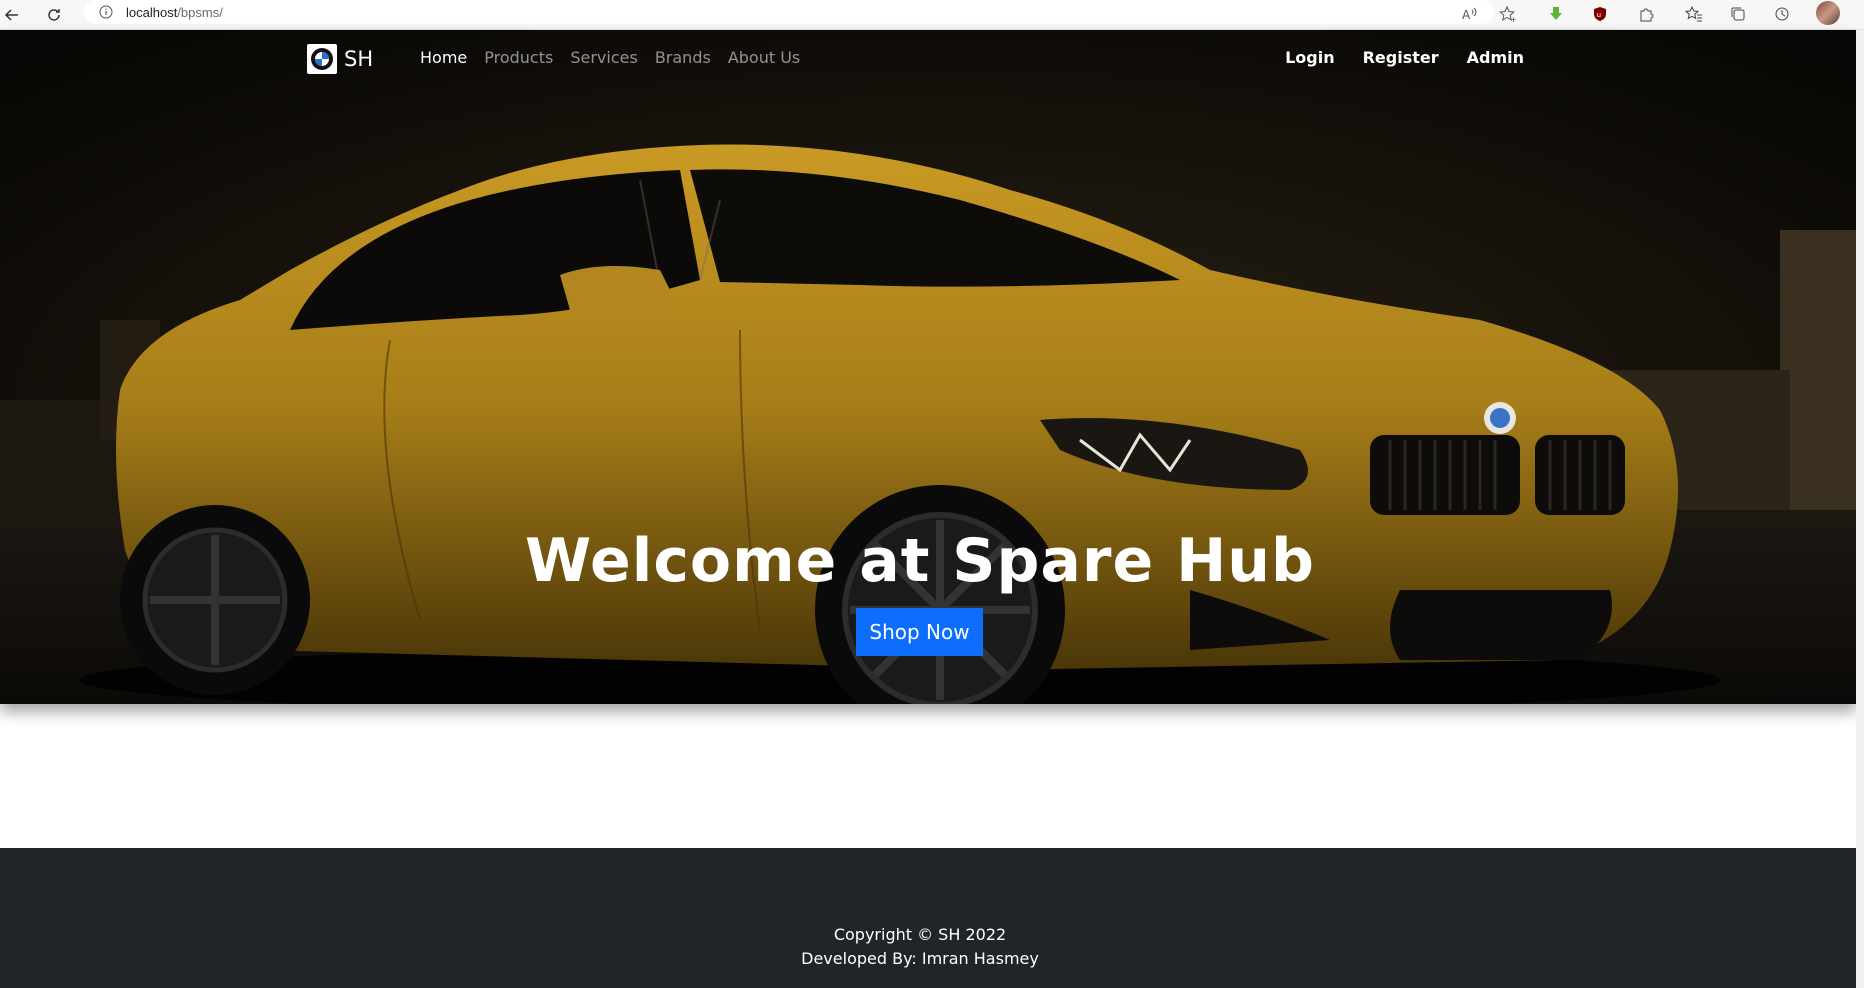 The height and width of the screenshot is (988, 1864). I want to click on account-nav: Login Register Admin, so click(1404, 57).